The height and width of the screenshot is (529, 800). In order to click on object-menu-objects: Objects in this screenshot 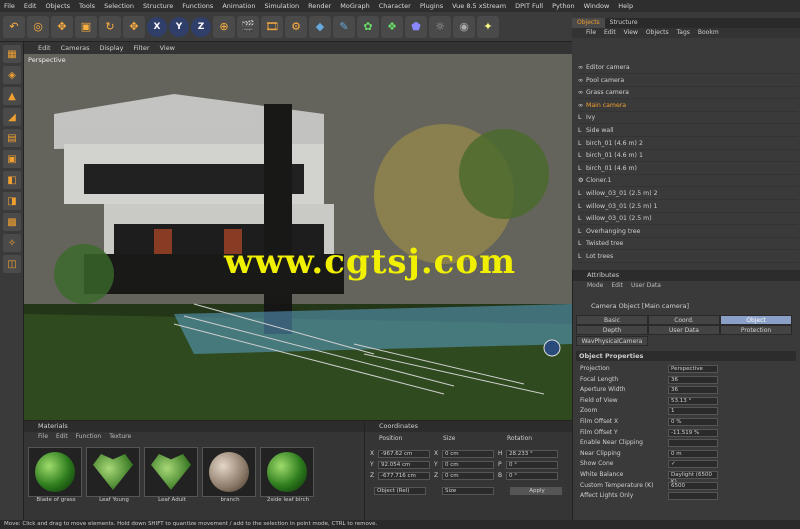, I will do `click(657, 33)`.